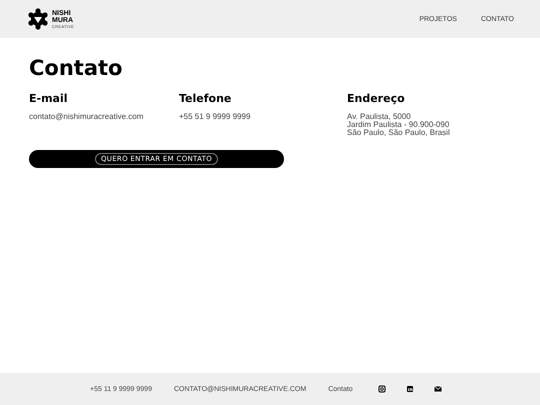 The image size is (540, 405). Describe the element at coordinates (205, 98) in the screenshot. I see `column-heading: Telefone` at that location.